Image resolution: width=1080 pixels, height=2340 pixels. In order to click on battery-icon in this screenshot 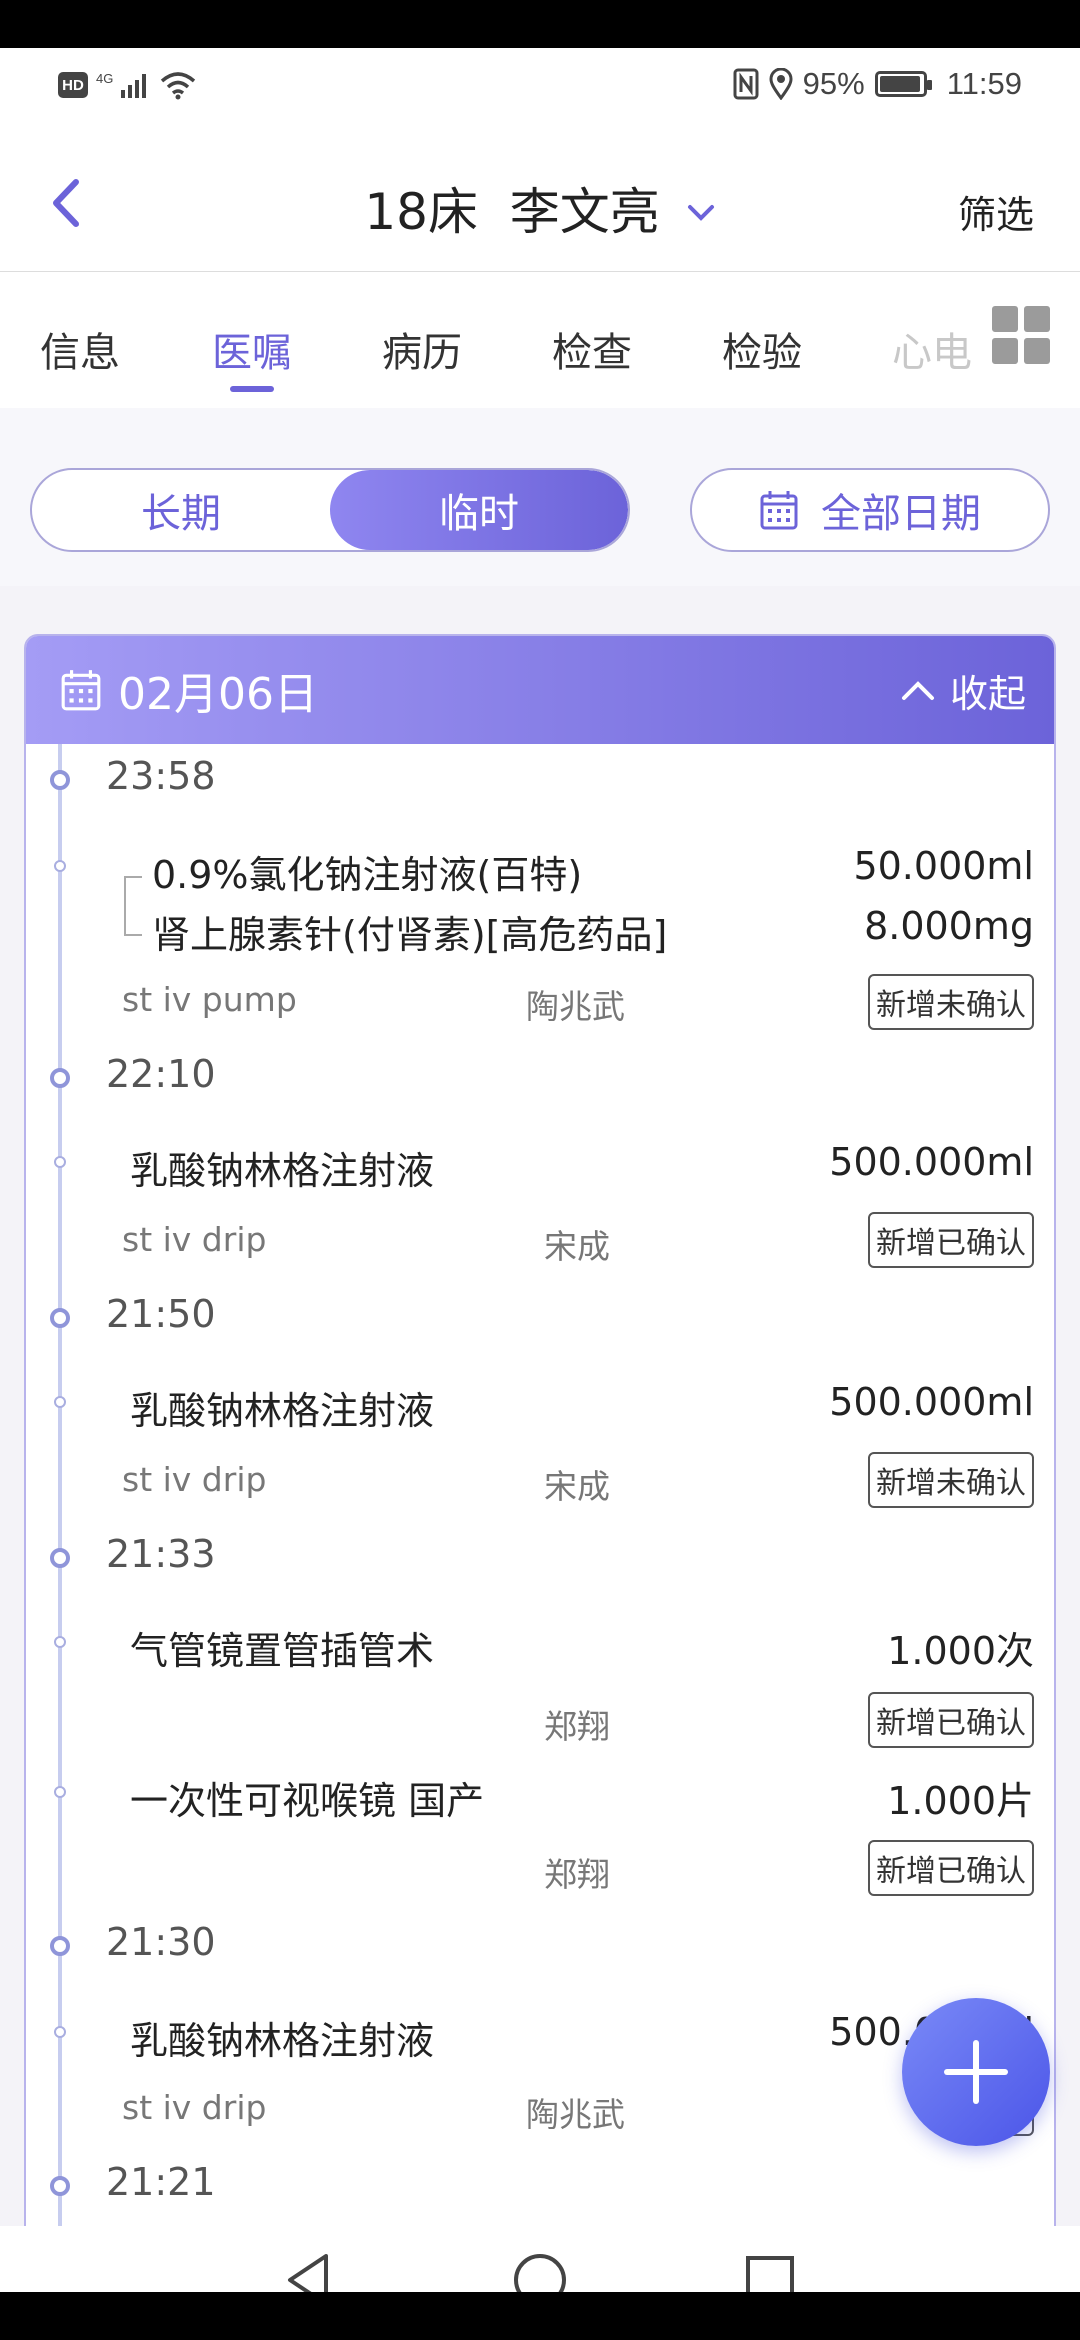, I will do `click(903, 84)`.